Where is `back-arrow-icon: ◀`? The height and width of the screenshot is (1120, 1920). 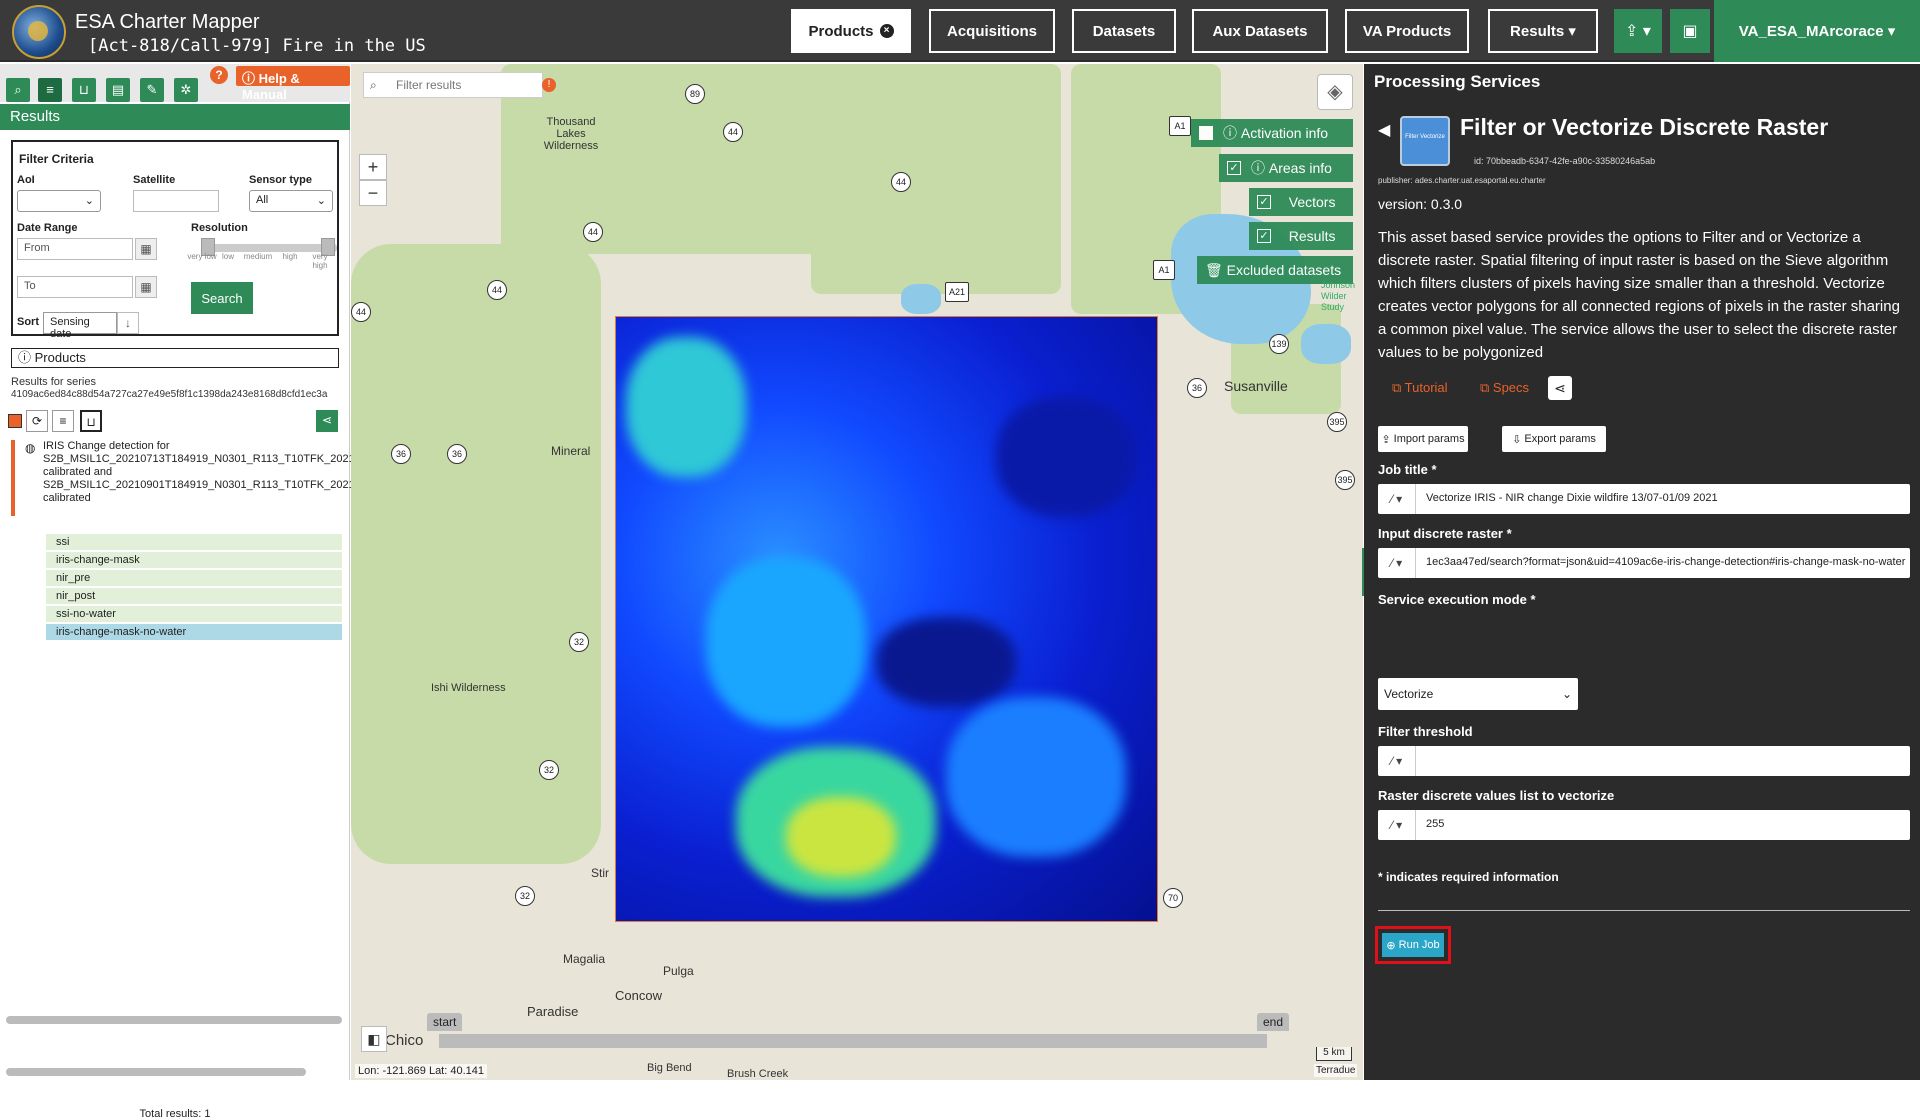 back-arrow-icon: ◀ is located at coordinates (1384, 130).